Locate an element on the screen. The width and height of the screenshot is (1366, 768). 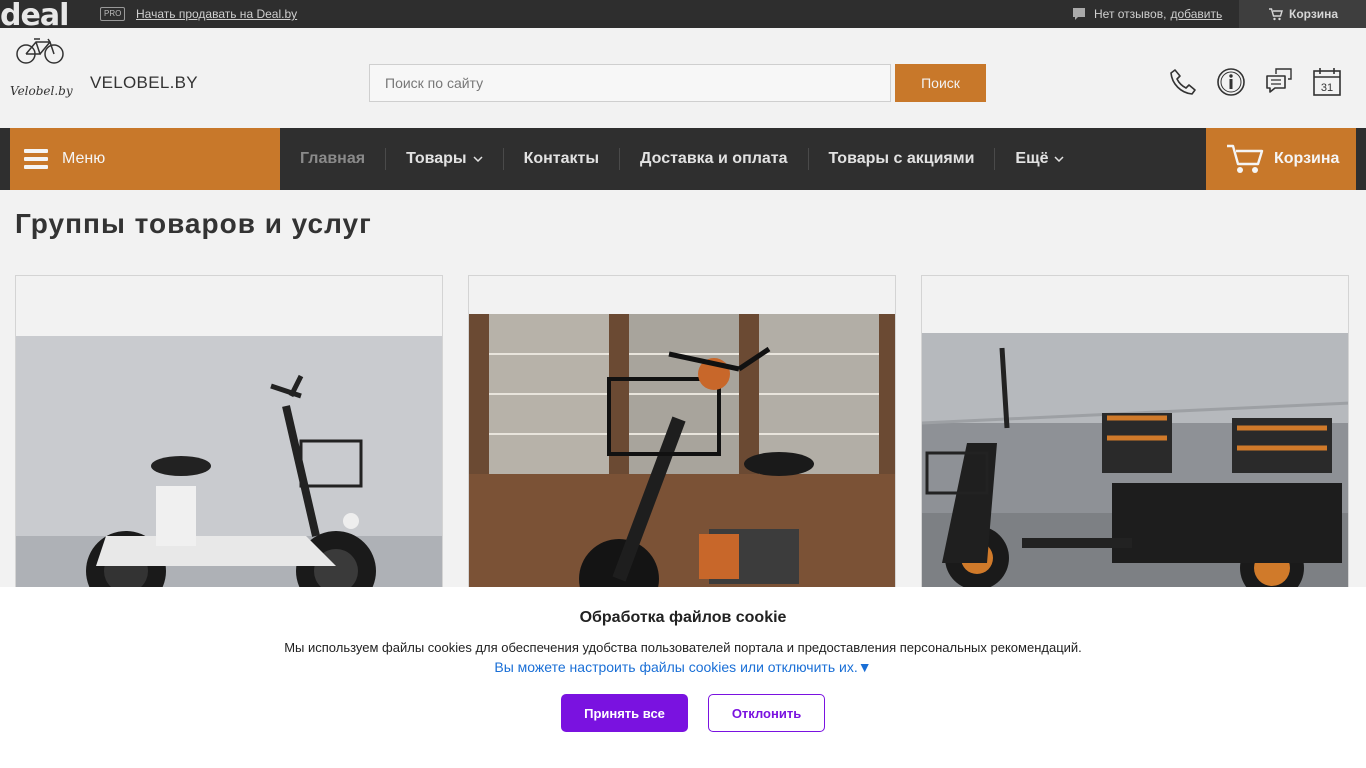
info-icon is located at coordinates (1231, 82).